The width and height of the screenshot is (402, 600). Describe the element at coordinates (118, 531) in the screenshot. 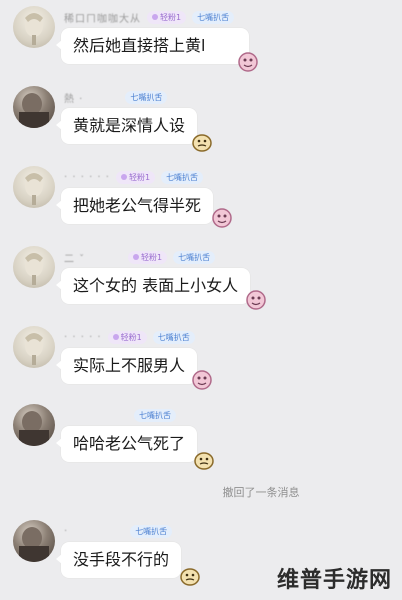

I see `message-meta: · 七嘴扒舌` at that location.